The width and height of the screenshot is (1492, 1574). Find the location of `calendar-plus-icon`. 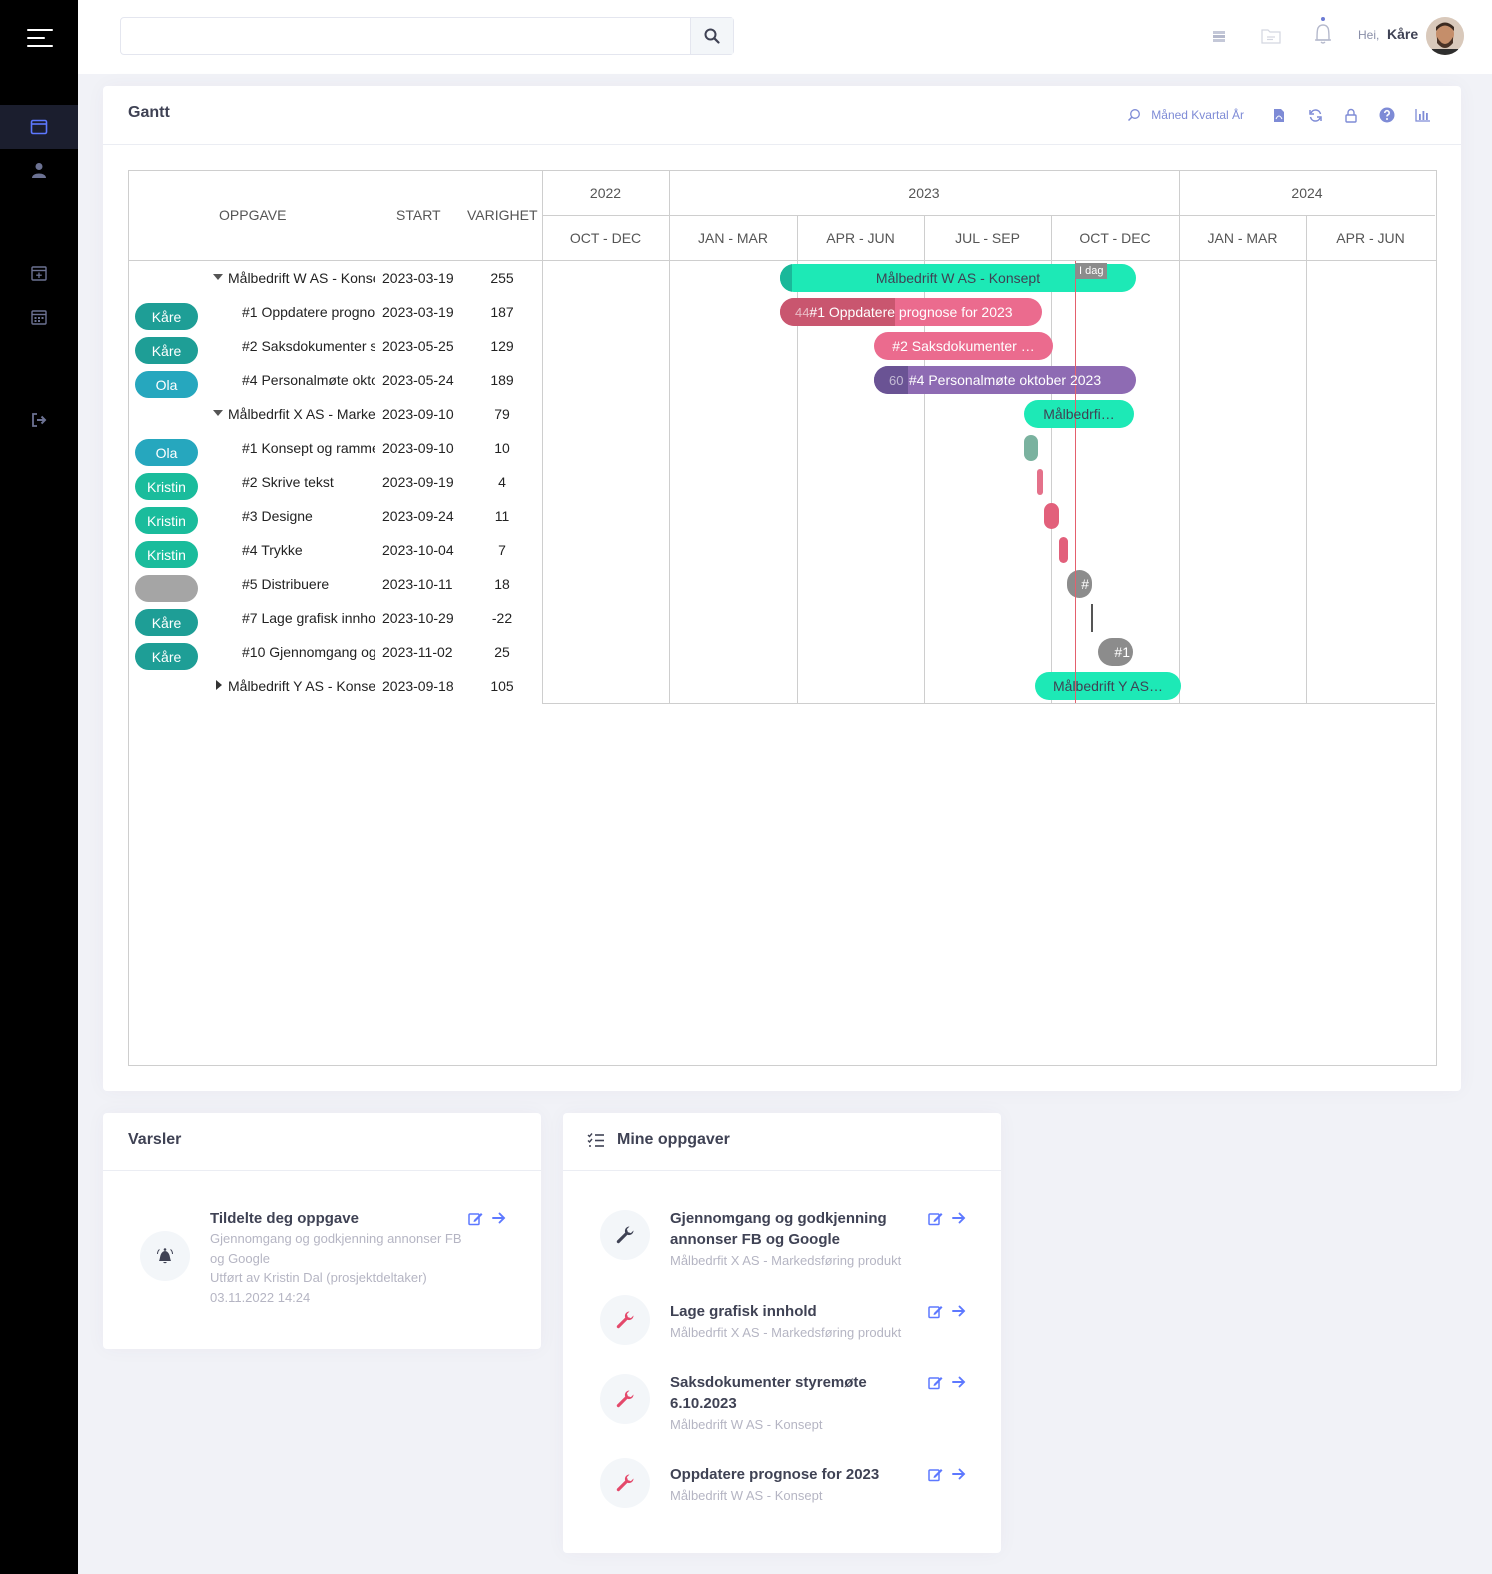

calendar-plus-icon is located at coordinates (39, 273).